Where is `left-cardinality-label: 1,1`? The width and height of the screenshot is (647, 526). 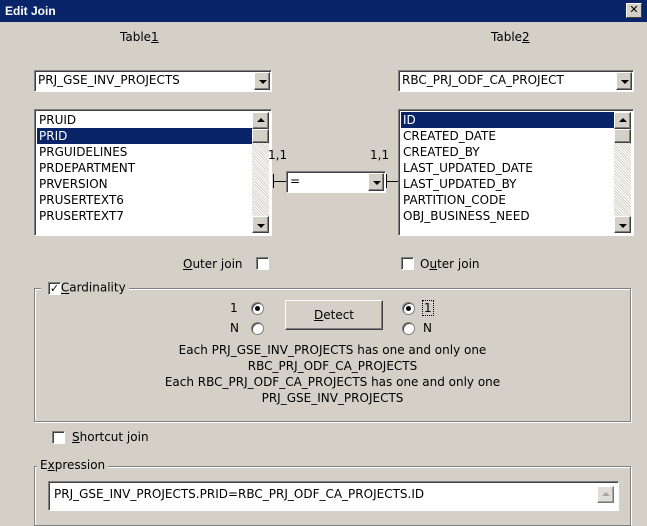
left-cardinality-label: 1,1 is located at coordinates (278, 155).